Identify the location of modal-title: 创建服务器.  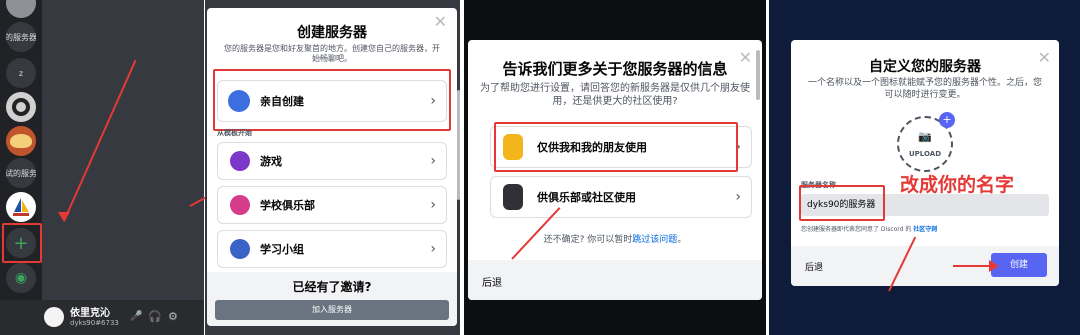
(332, 33).